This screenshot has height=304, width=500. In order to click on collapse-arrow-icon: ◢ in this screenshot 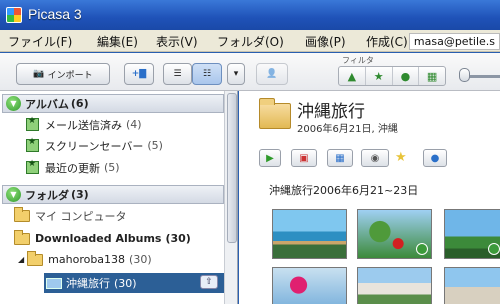, I will do `click(21, 259)`.